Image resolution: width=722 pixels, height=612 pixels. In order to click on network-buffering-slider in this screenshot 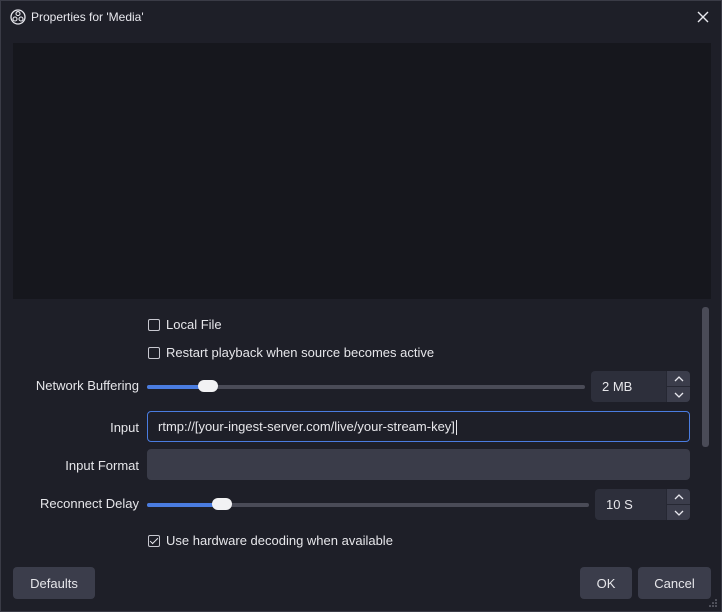, I will do `click(366, 386)`.